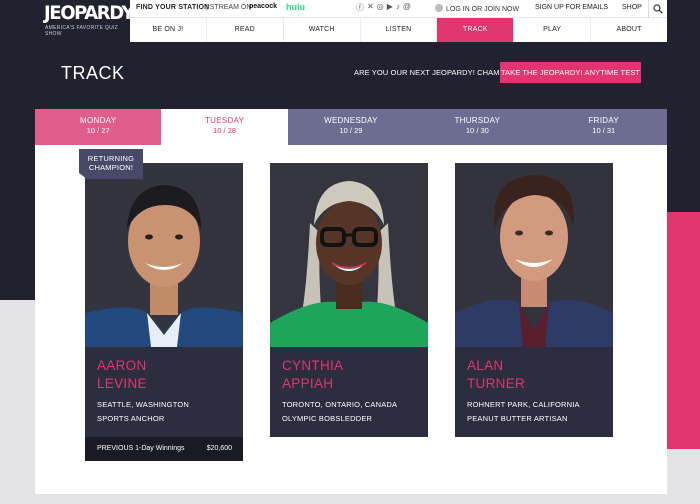 The height and width of the screenshot is (504, 700). What do you see at coordinates (380, 7) in the screenshot?
I see `instagram-icon: ◎` at bounding box center [380, 7].